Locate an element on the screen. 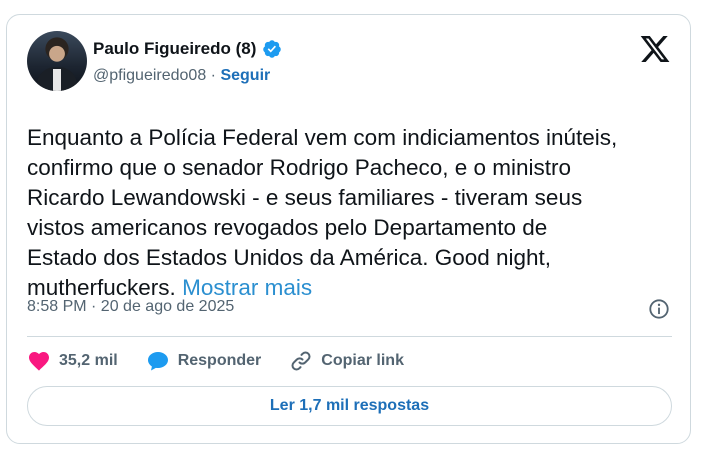 The height and width of the screenshot is (454, 705). avatar-shirt is located at coordinates (57, 80).